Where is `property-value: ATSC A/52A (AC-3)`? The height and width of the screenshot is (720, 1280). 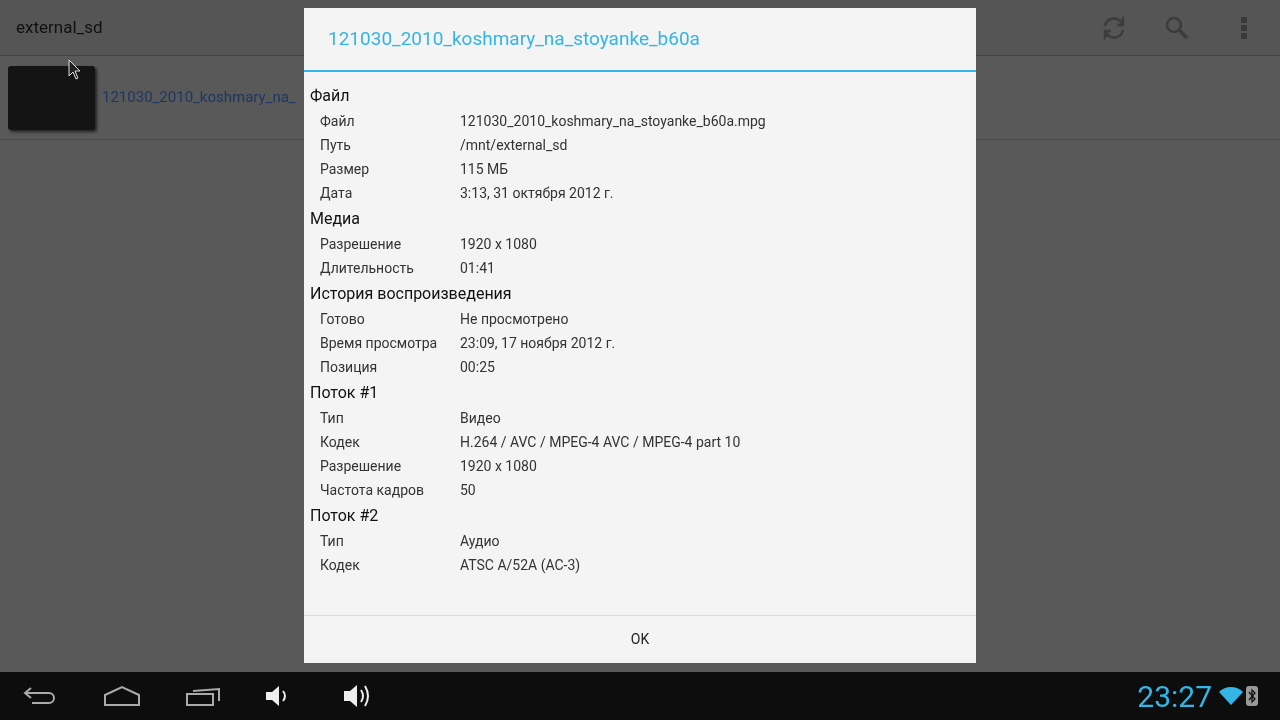
property-value: ATSC A/52A (AC-3) is located at coordinates (520, 565).